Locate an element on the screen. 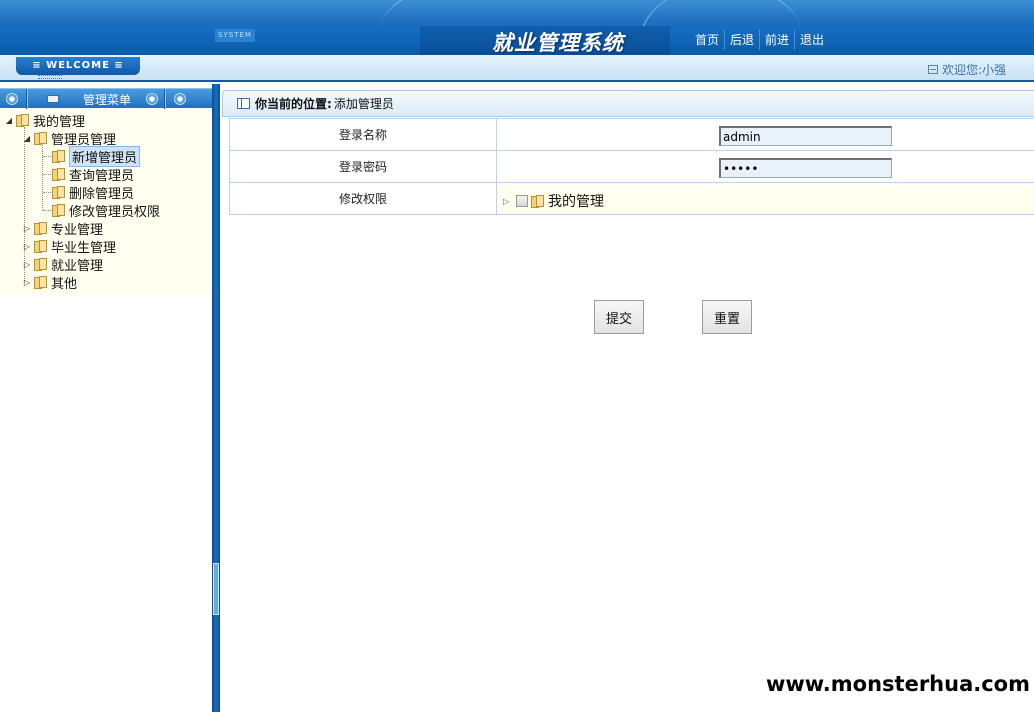  login-name-label: 登录名称 is located at coordinates (363, 134).